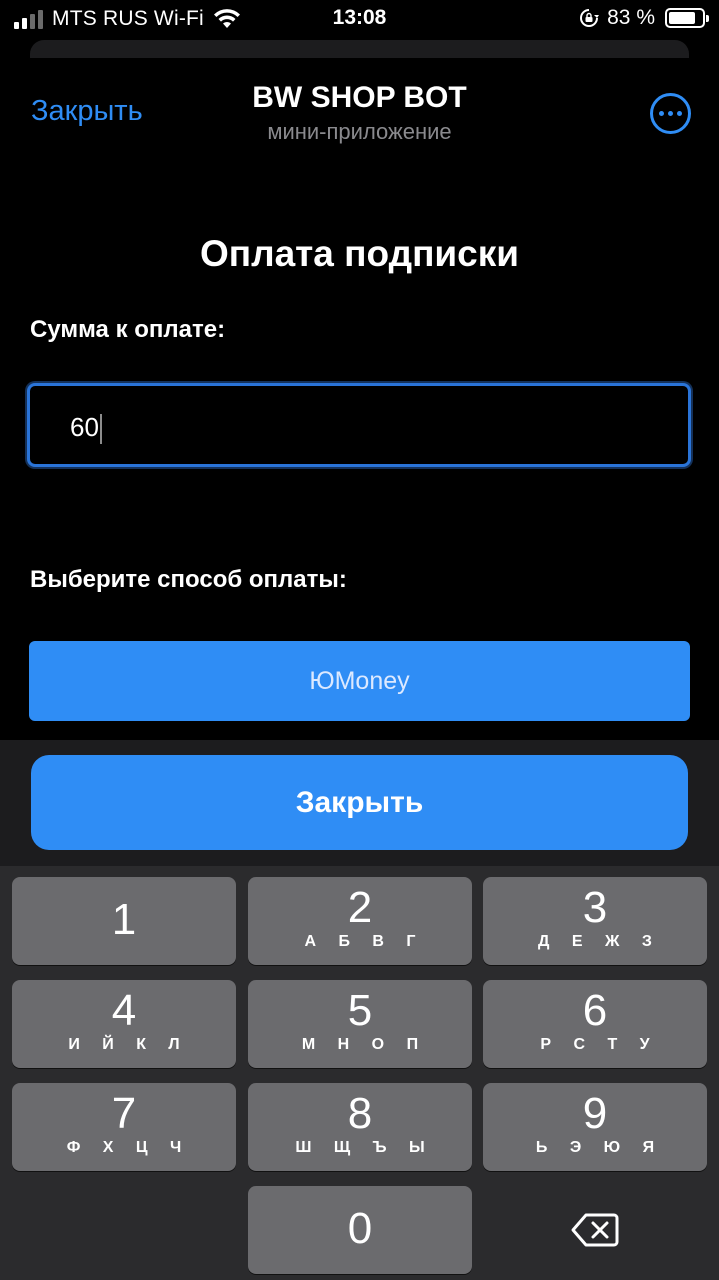 Image resolution: width=719 pixels, height=1280 pixels. What do you see at coordinates (687, 18) in the screenshot?
I see `battery-icon` at bounding box center [687, 18].